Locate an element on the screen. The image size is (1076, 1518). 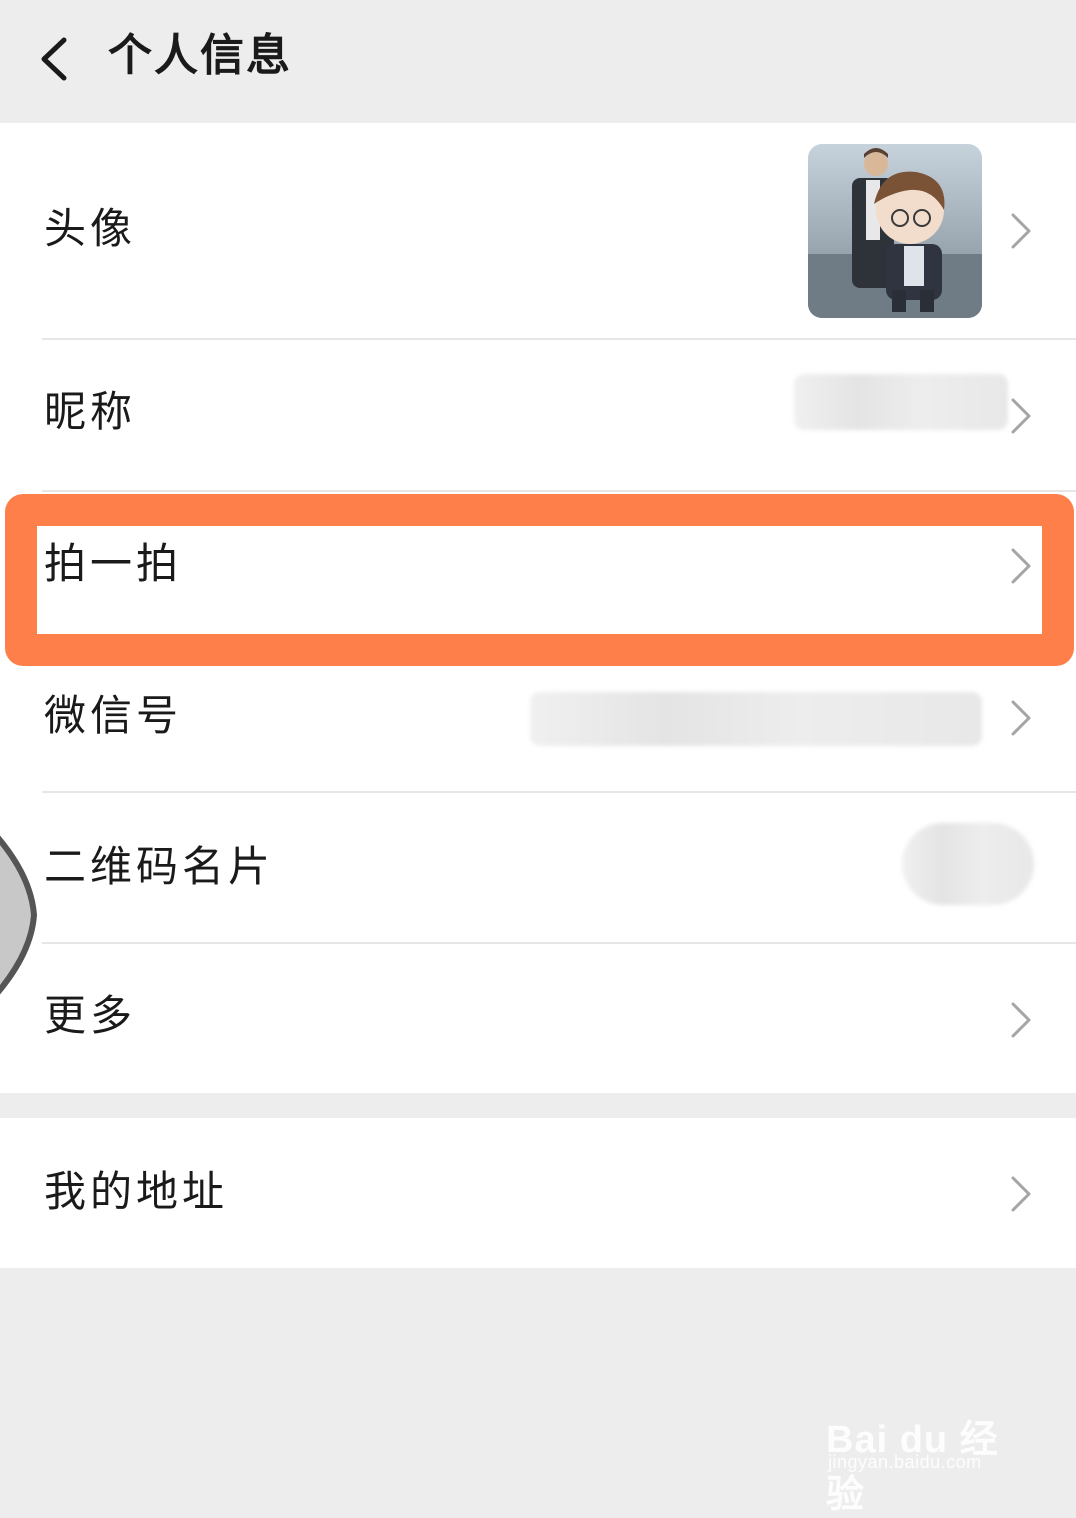
row-nickname: 昵称 is located at coordinates (538, 415).